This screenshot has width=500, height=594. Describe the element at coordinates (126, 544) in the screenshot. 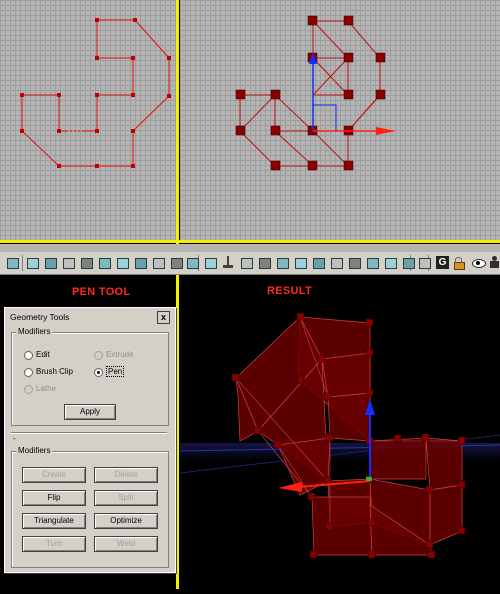

I see `weld-button: Weld` at that location.